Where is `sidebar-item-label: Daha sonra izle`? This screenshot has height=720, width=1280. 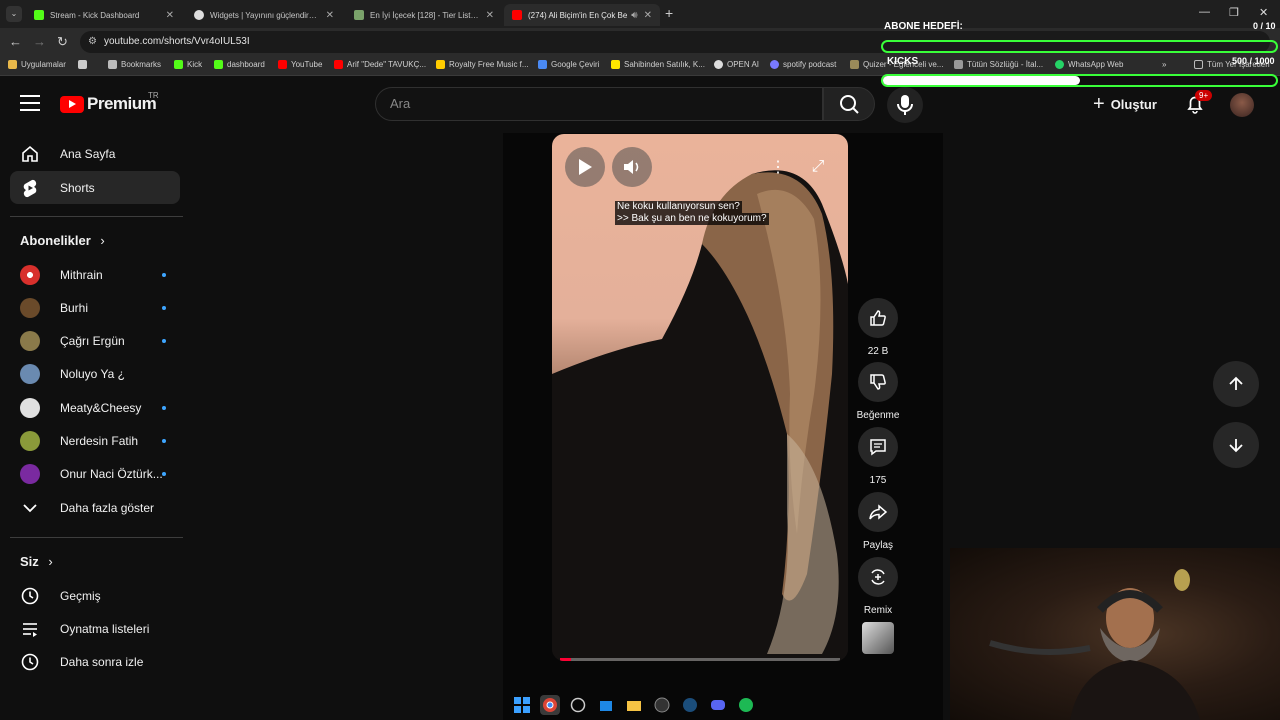 sidebar-item-label: Daha sonra izle is located at coordinates (102, 661).